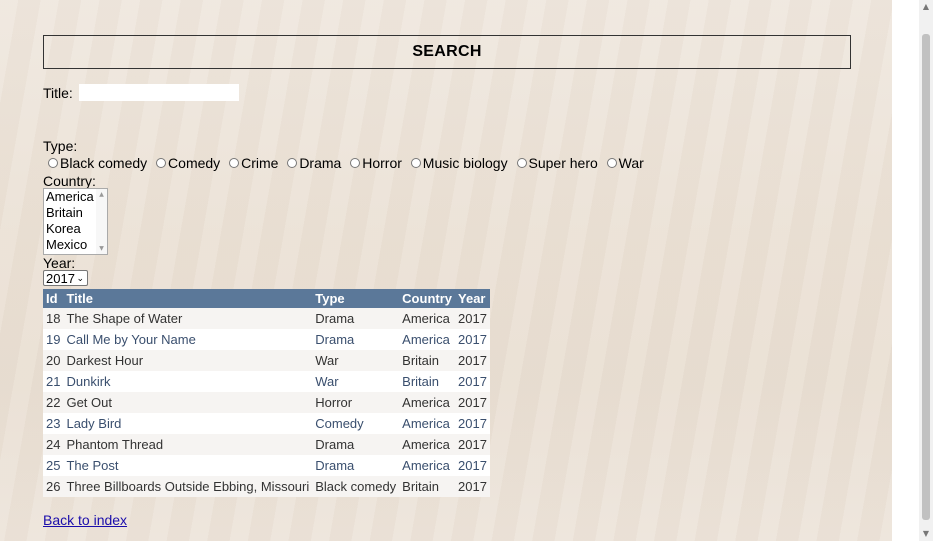 This screenshot has width=933, height=541. I want to click on column-header-id: Id, so click(53, 298).